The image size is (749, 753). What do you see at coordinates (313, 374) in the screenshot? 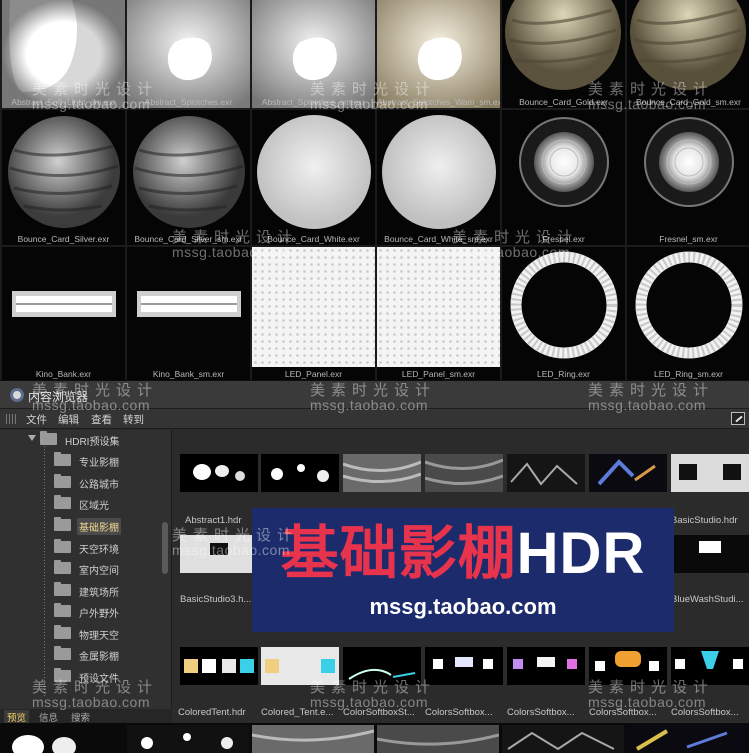
I see `thumb-label: LED_Panel.exr` at bounding box center [313, 374].